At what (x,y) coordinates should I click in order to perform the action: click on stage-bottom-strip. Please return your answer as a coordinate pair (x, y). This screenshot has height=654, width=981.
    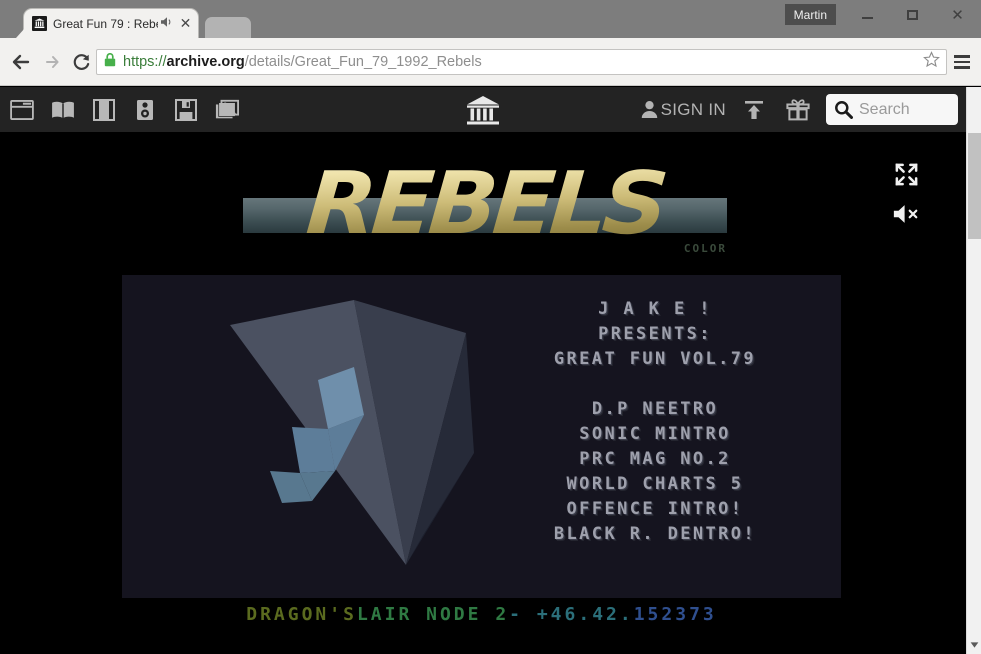
    Looking at the image, I should click on (483, 636).